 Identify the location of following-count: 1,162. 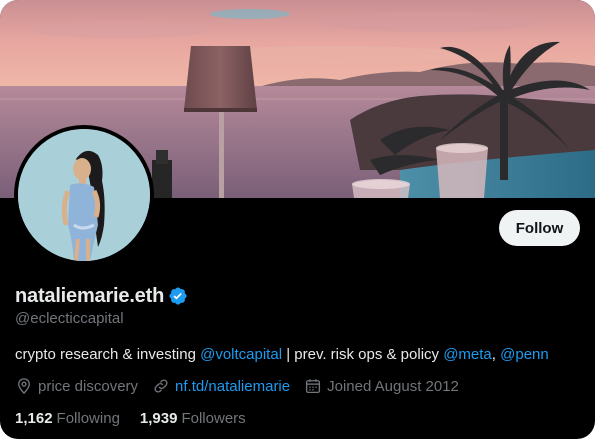
(34, 418).